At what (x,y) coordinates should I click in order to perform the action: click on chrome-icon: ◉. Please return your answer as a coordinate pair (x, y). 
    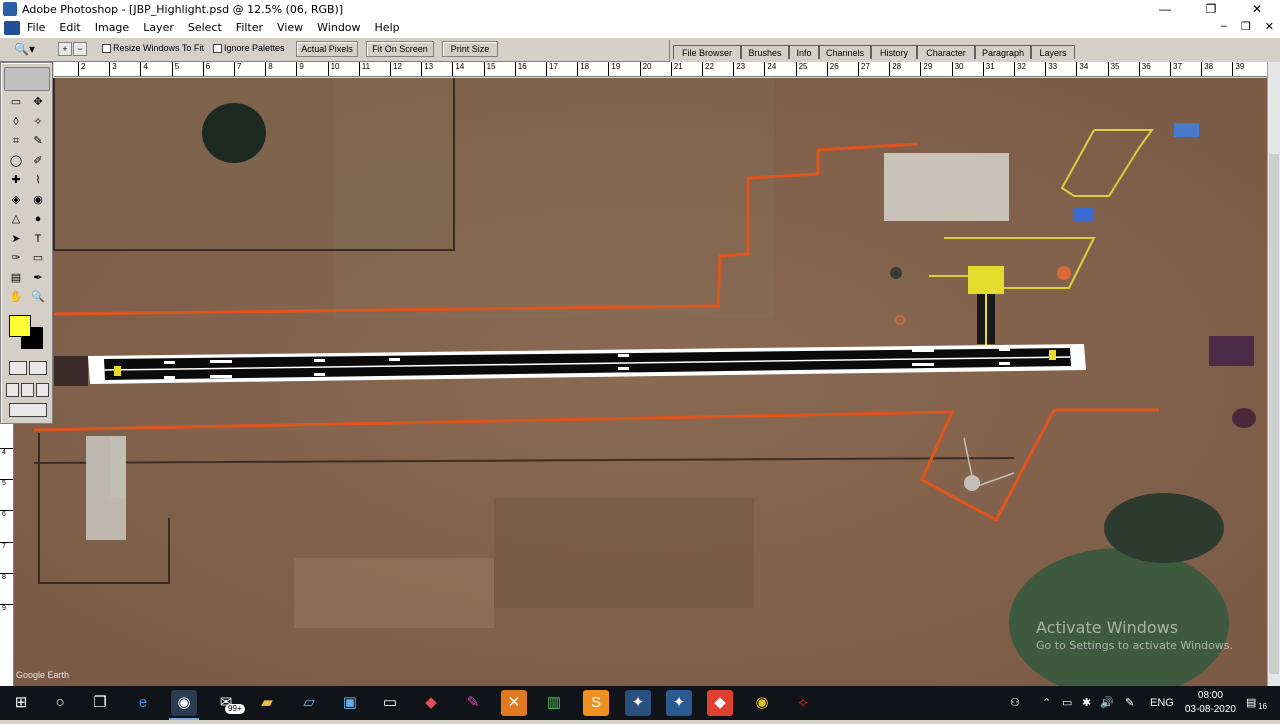
    Looking at the image, I should click on (762, 703).